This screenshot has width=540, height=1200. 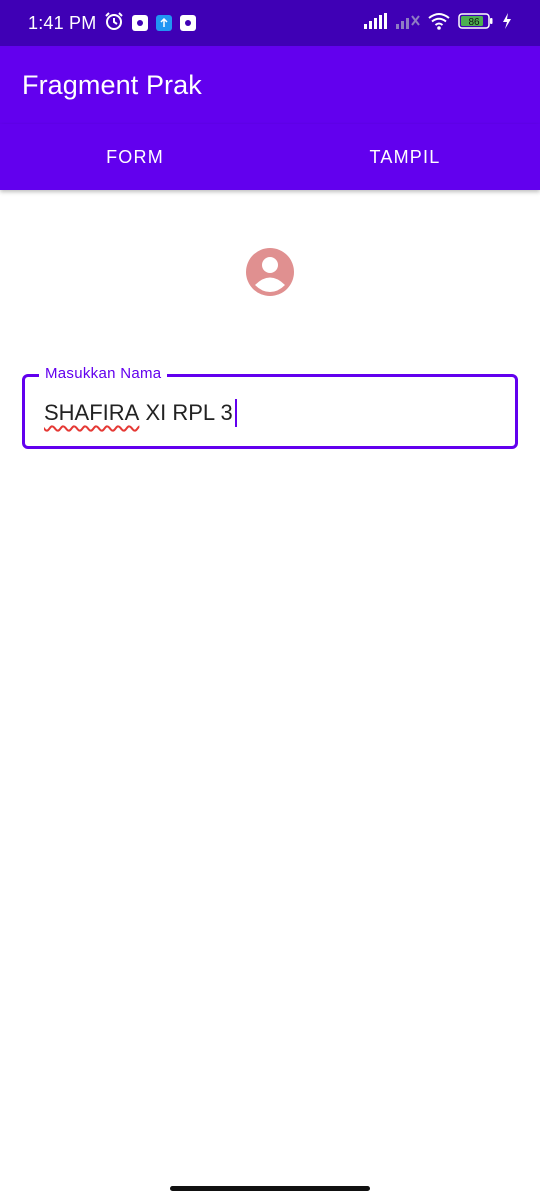 What do you see at coordinates (270, 85) in the screenshot?
I see `app-bar: Fragment Prak` at bounding box center [270, 85].